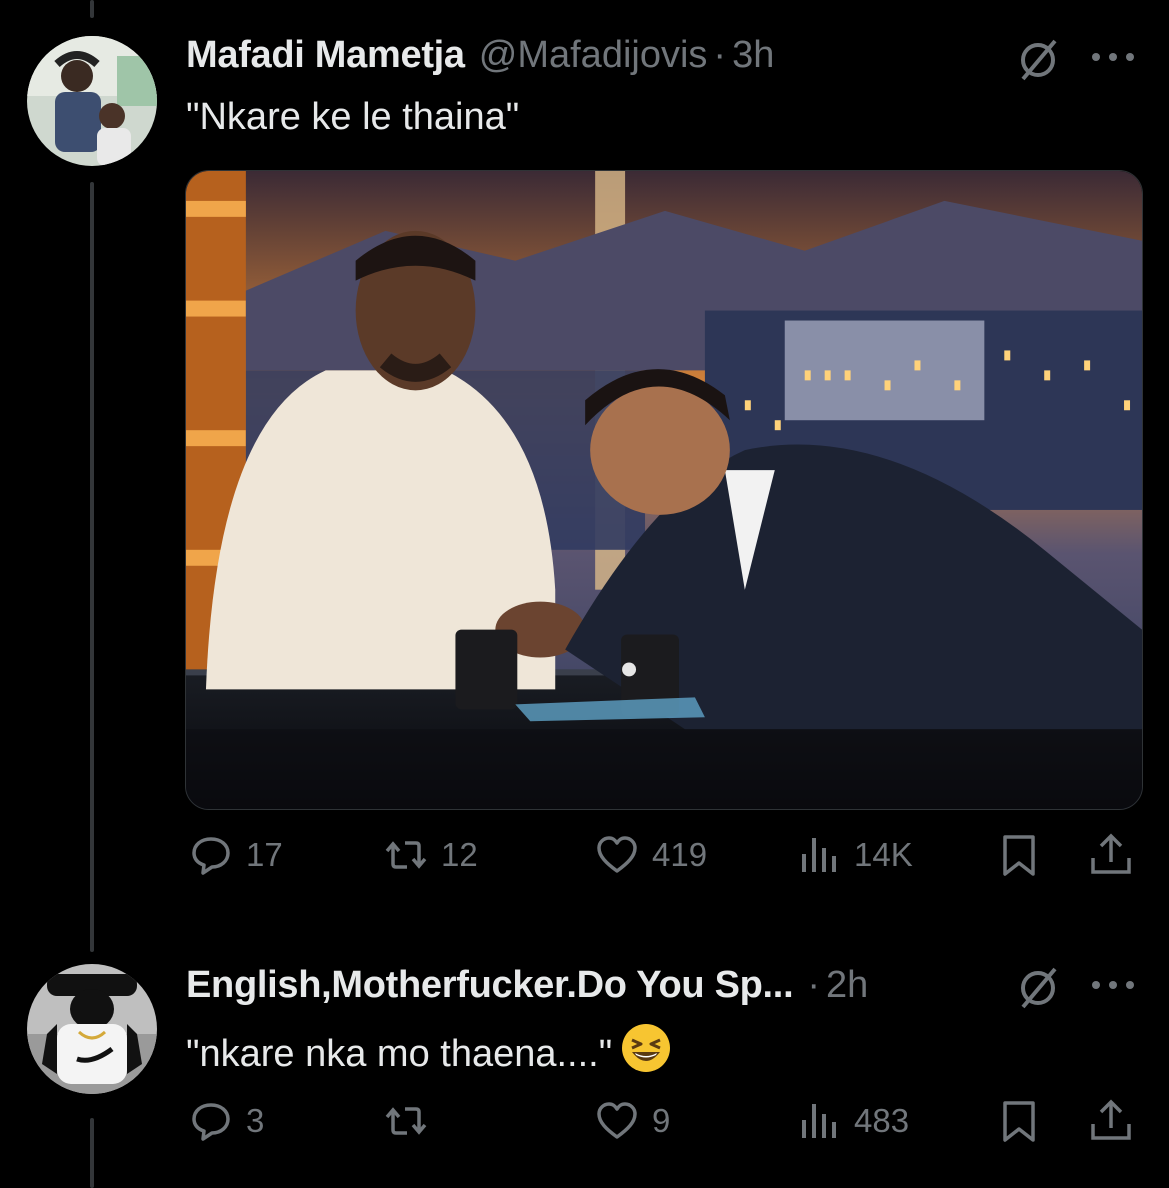  I want to click on tweet-text: "Nkare ke le thaina", so click(353, 117).